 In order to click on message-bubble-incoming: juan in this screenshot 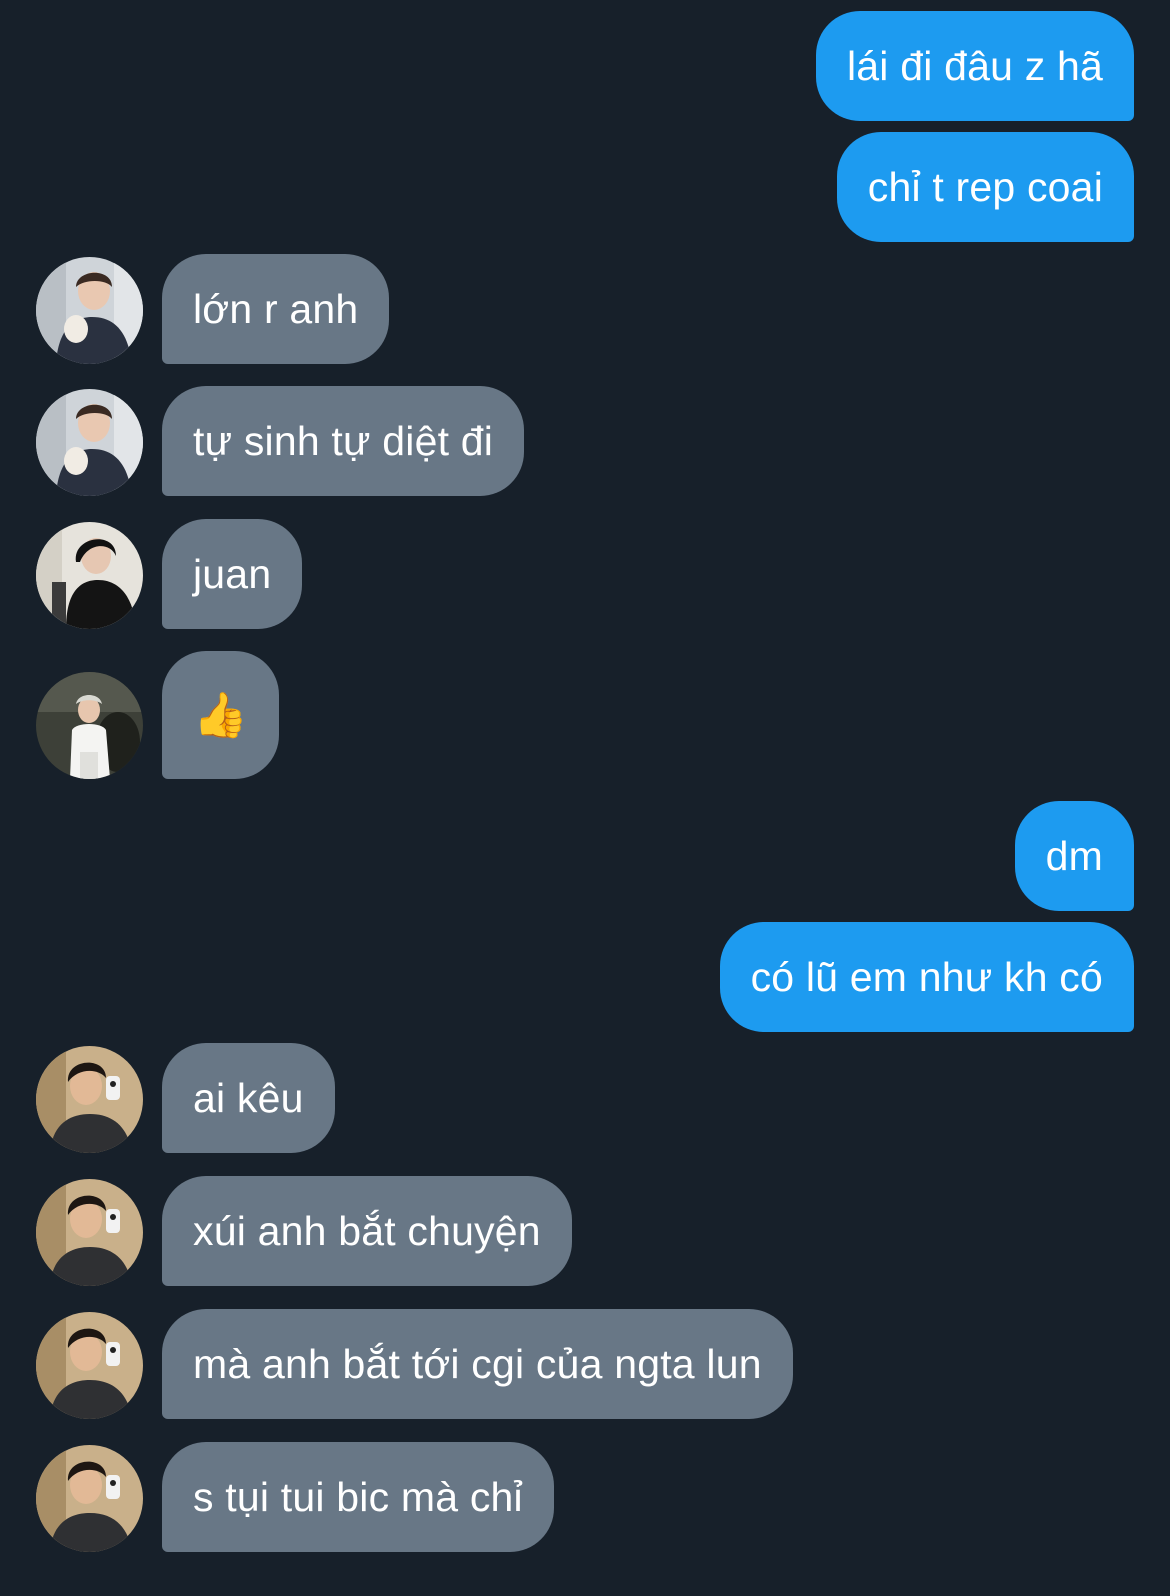, I will do `click(232, 574)`.